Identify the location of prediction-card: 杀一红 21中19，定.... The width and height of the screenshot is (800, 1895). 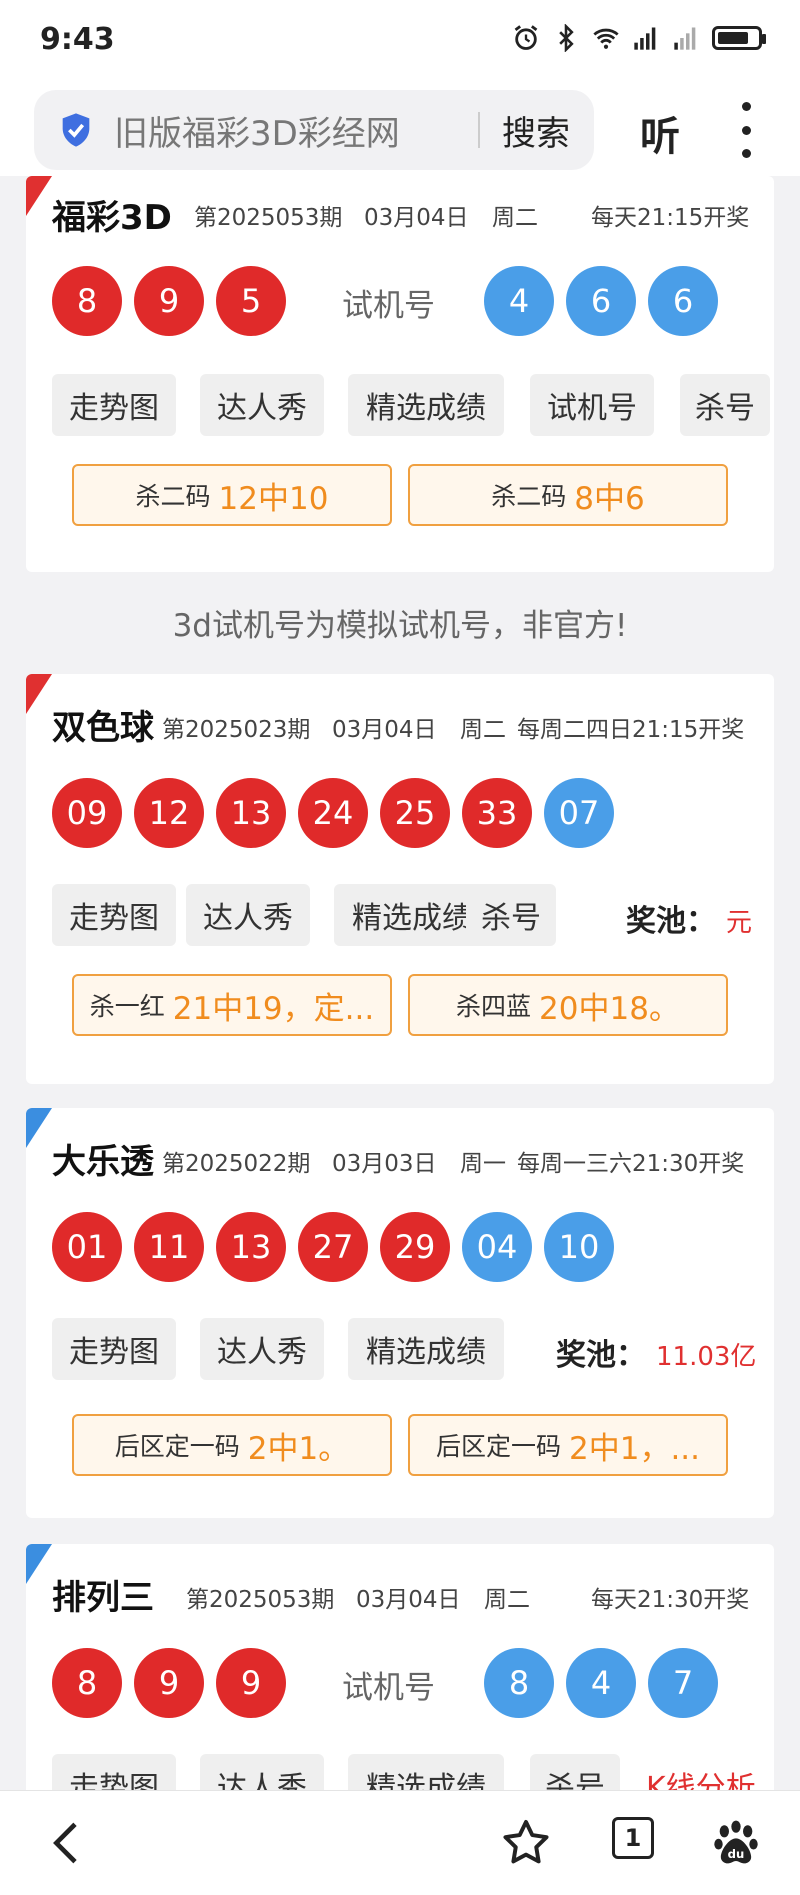
(232, 1005).